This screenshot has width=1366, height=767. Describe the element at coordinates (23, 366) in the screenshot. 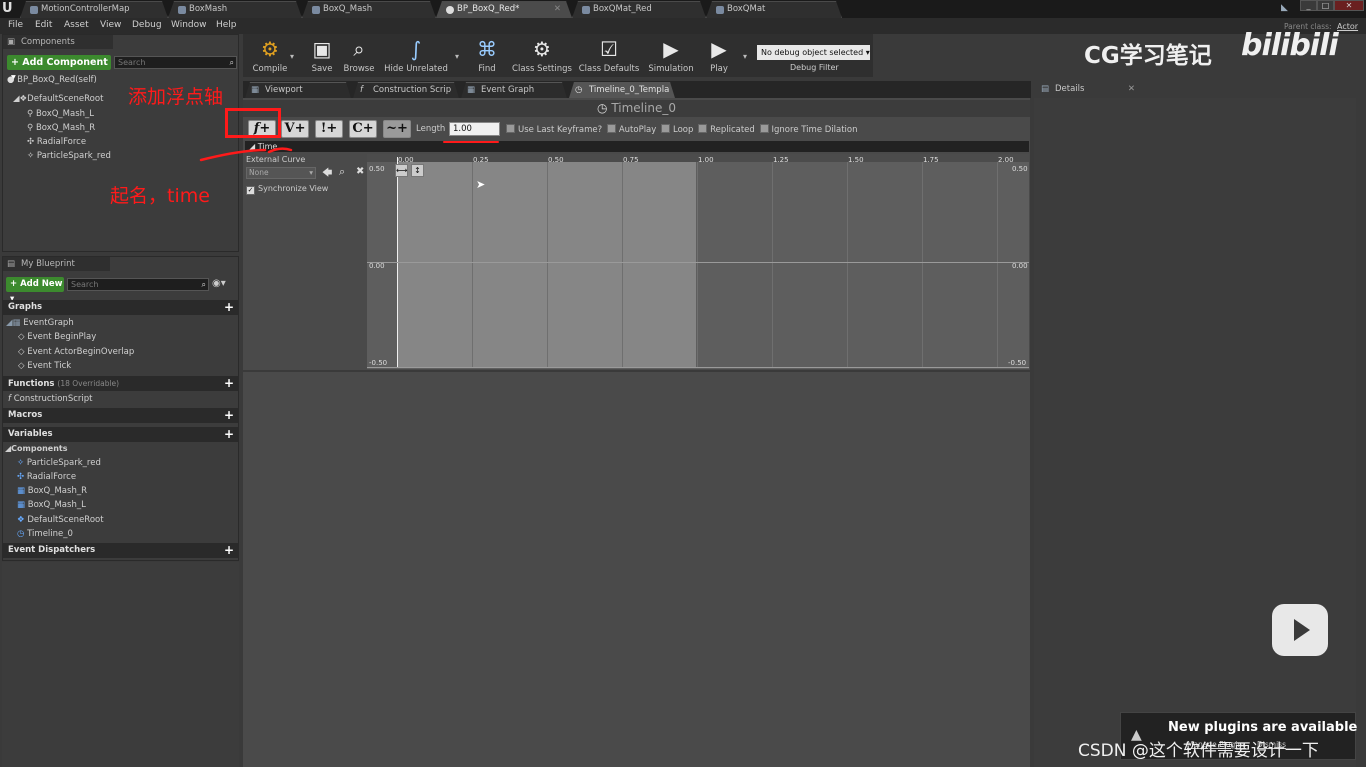

I see `event-diamond-icon: ◇` at that location.